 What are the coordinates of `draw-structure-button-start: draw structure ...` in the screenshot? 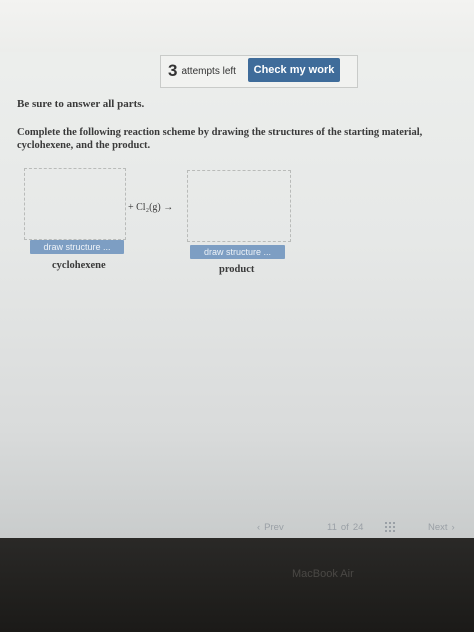 It's located at (77, 247).